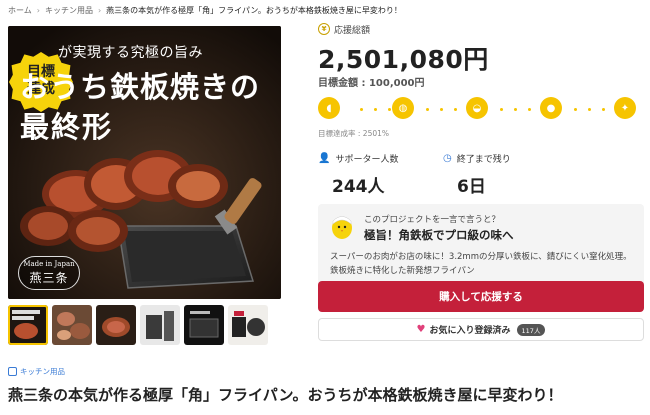 This screenshot has height=415, width=650. Describe the element at coordinates (329, 108) in the screenshot. I see `egg-milestone-icon: ◖` at that location.